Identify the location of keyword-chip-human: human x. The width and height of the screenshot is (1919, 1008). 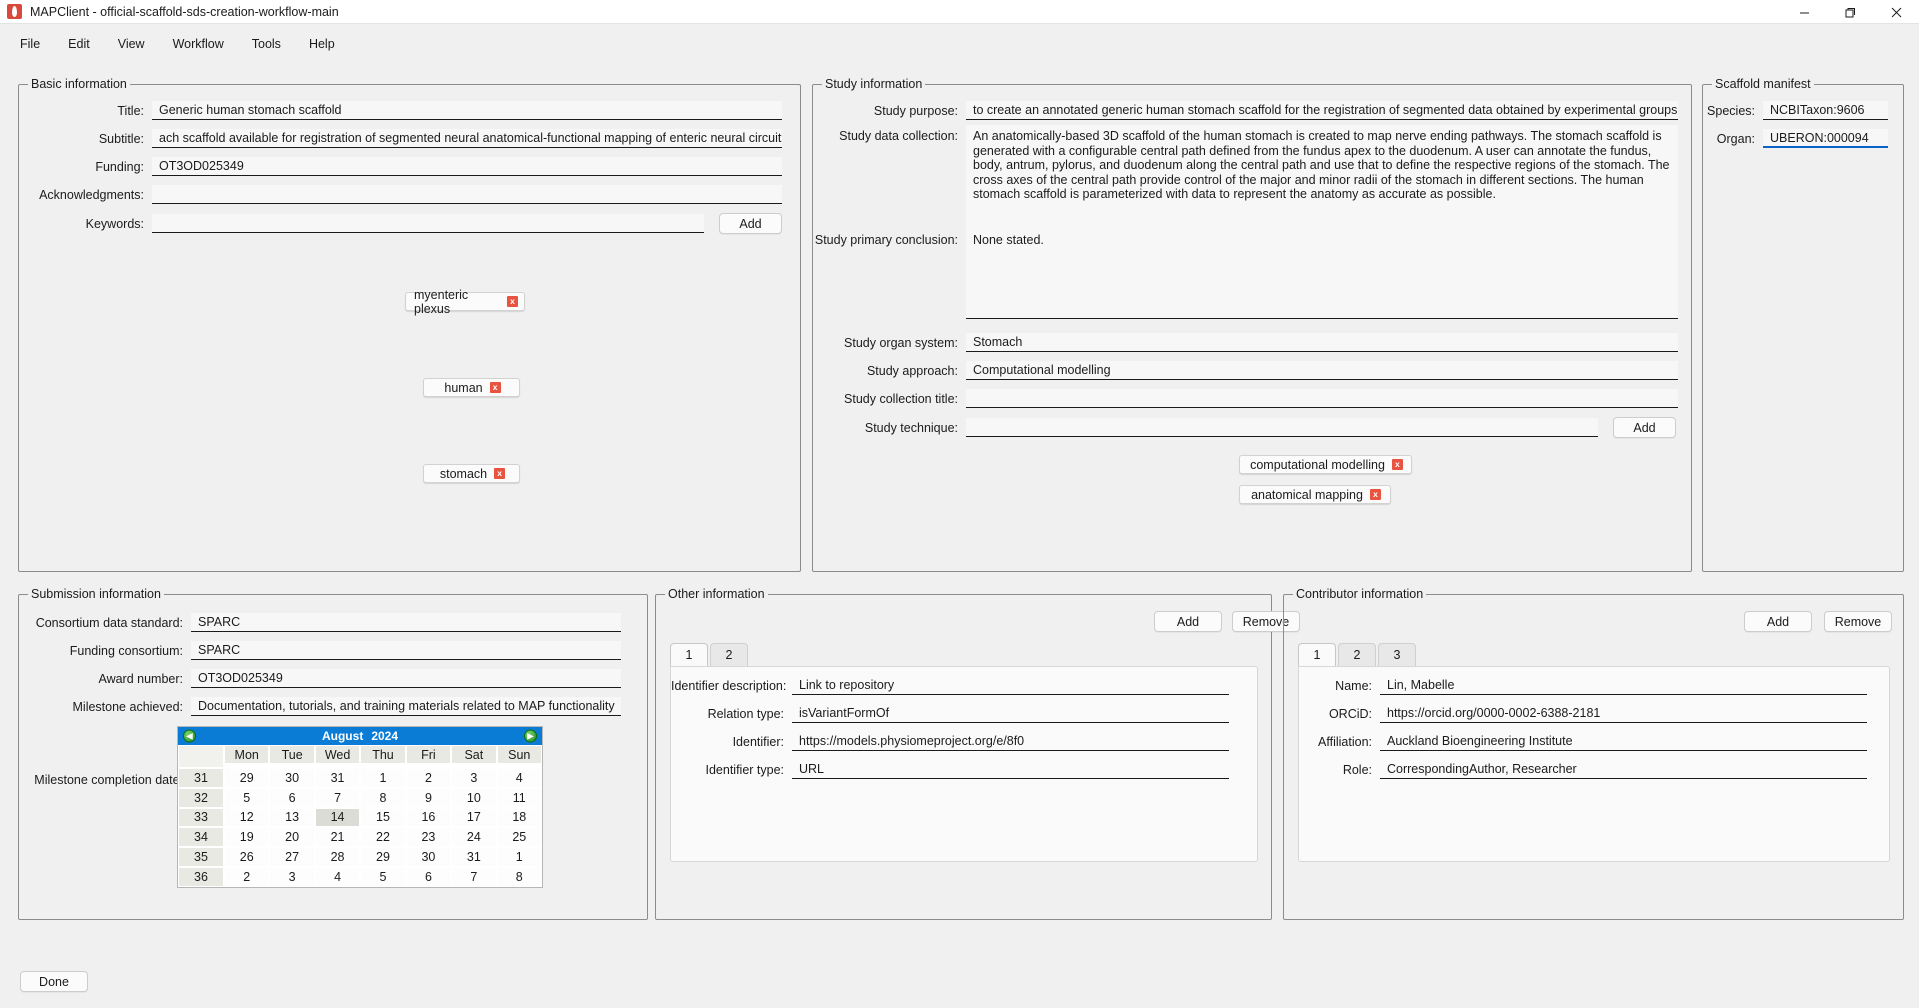
(471, 387).